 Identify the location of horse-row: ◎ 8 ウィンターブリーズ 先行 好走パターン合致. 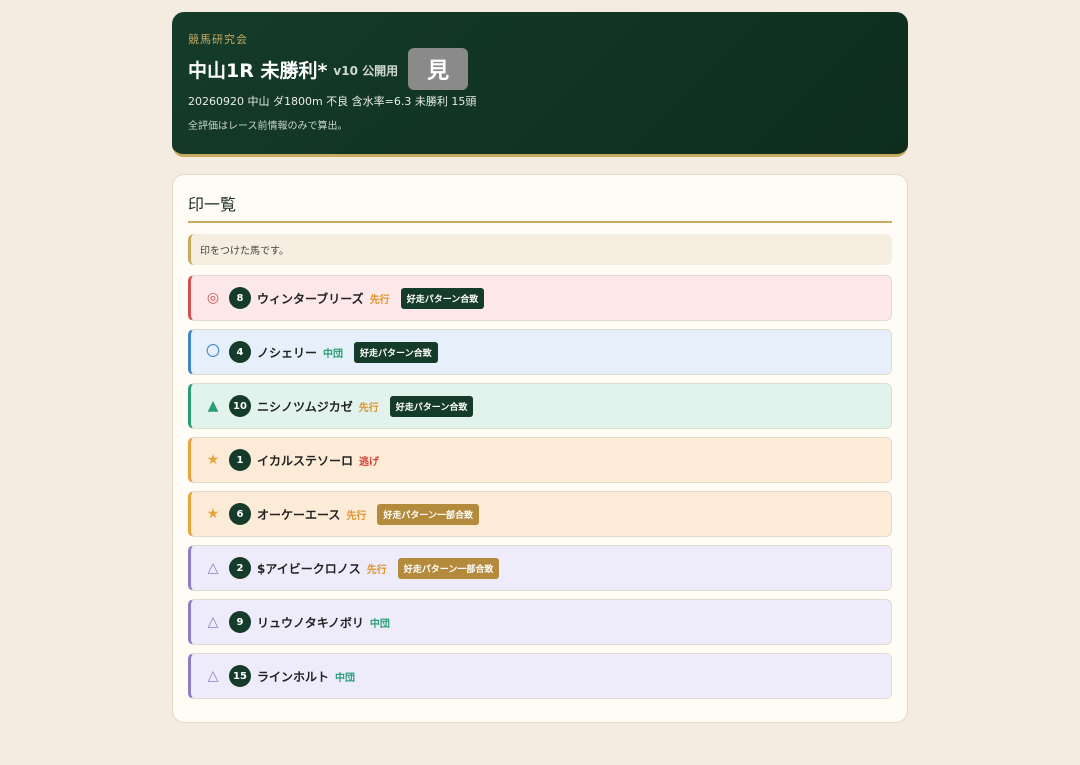
(540, 298).